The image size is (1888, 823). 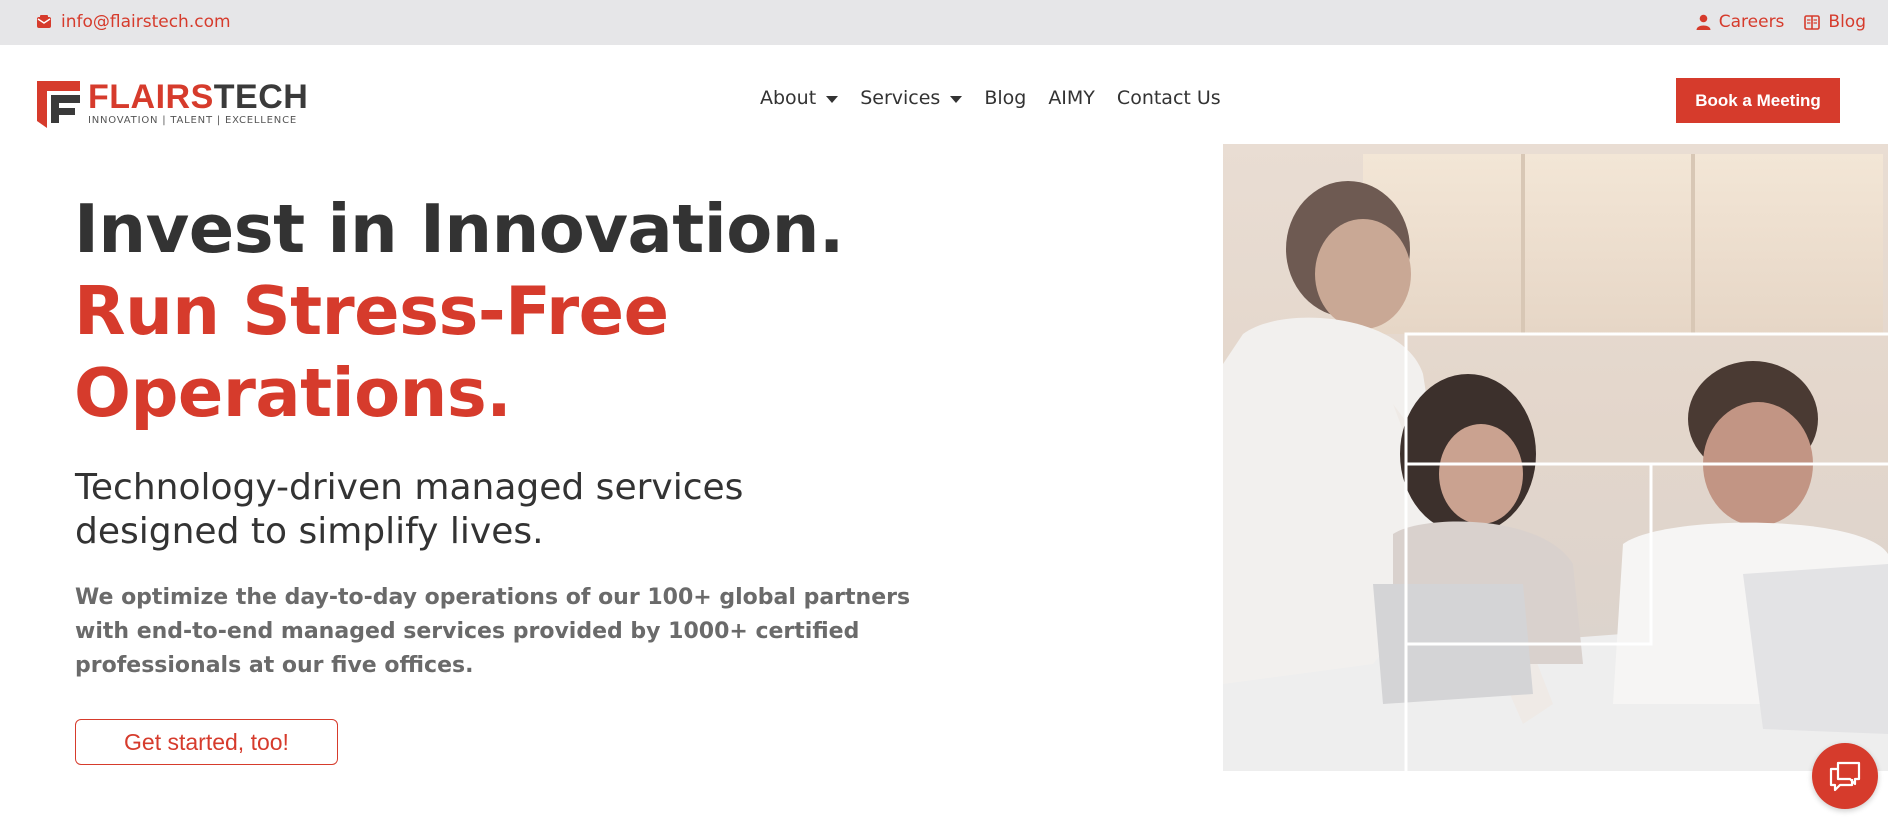 I want to click on logo-name: FLAIRSTECH, so click(x=198, y=97).